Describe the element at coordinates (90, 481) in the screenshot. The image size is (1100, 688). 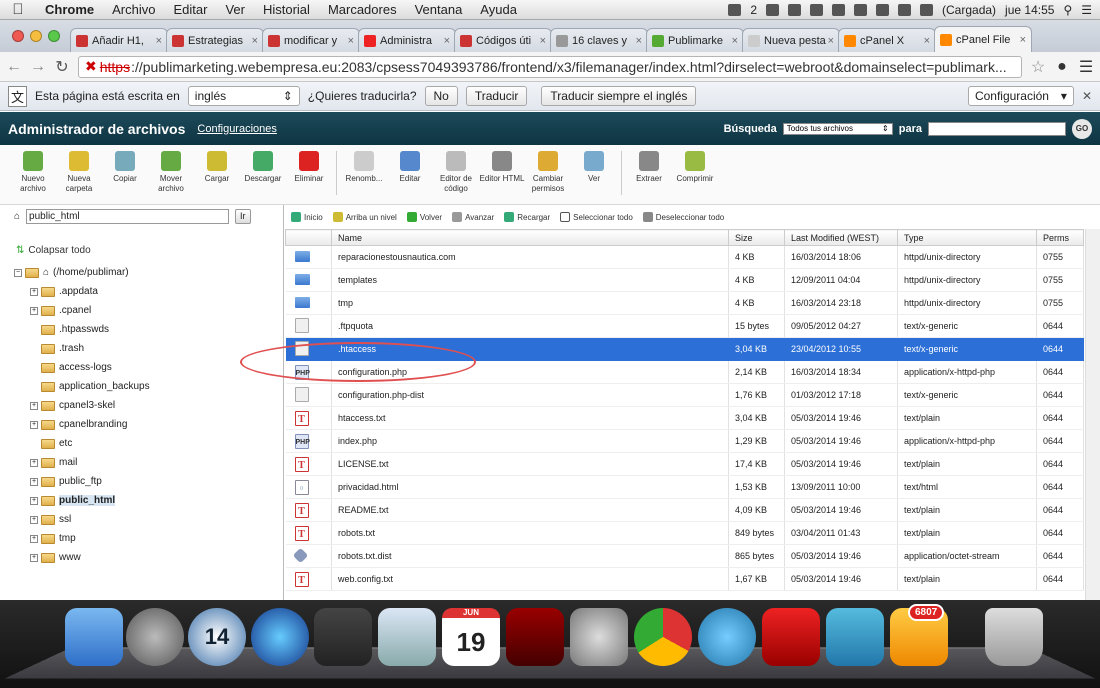
I see `tree-item: + public_ftp` at that location.